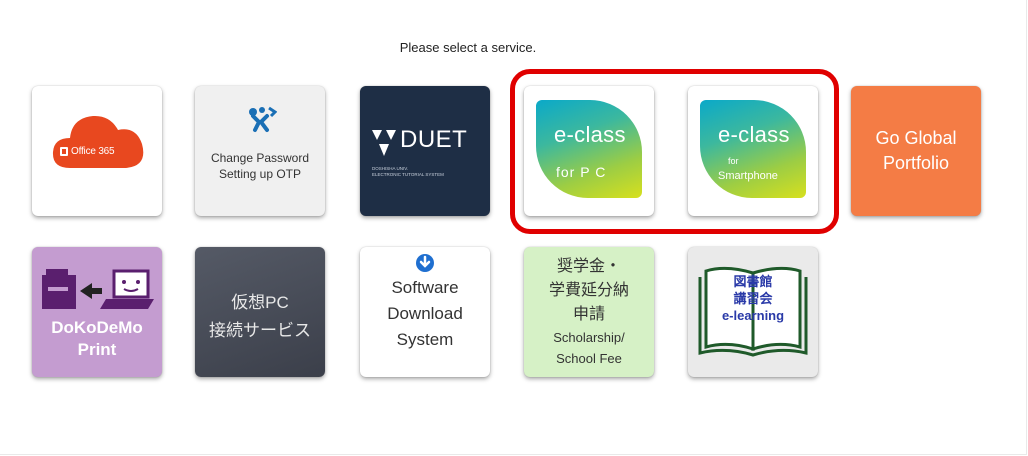  I want to click on eclass-pc-tile: e-class for P C, so click(589, 151).